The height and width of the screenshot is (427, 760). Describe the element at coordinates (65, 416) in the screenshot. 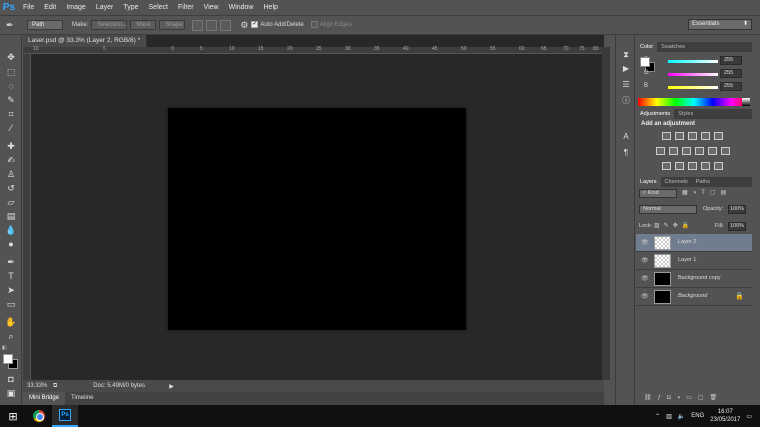

I see `photoshop-taskbar-button: Ps` at that location.